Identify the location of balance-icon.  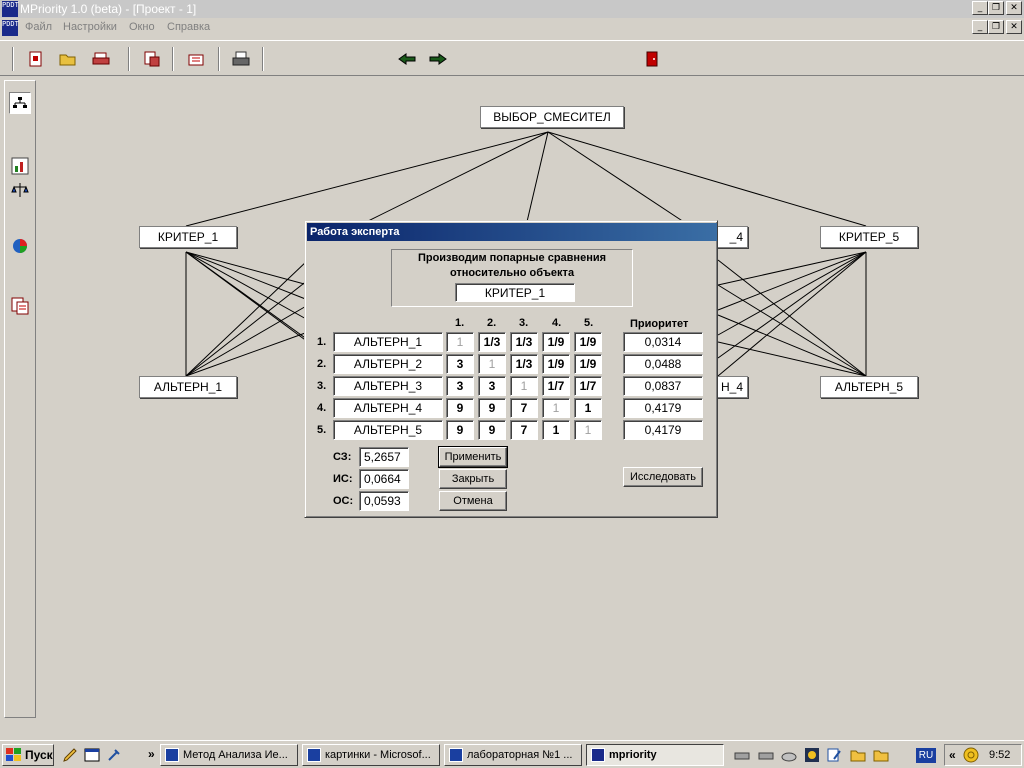
(20, 190).